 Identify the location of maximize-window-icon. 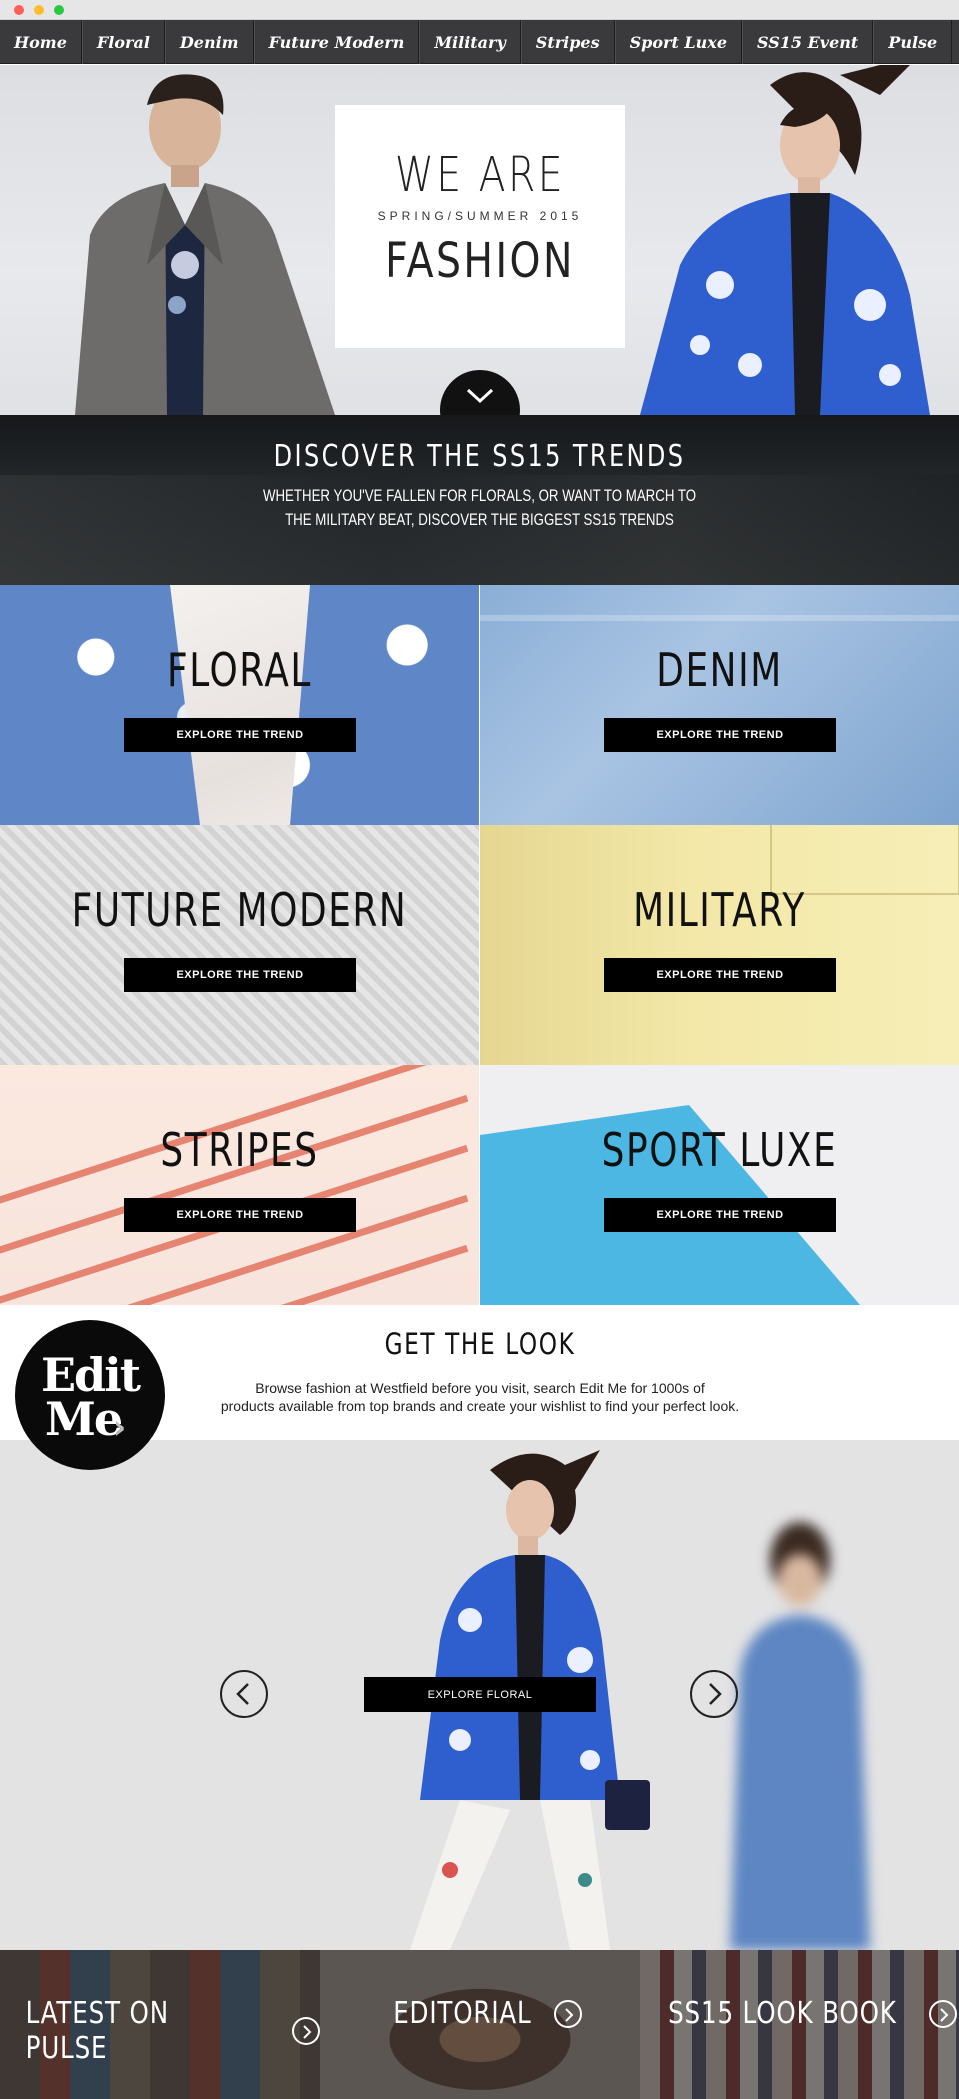
(59, 10).